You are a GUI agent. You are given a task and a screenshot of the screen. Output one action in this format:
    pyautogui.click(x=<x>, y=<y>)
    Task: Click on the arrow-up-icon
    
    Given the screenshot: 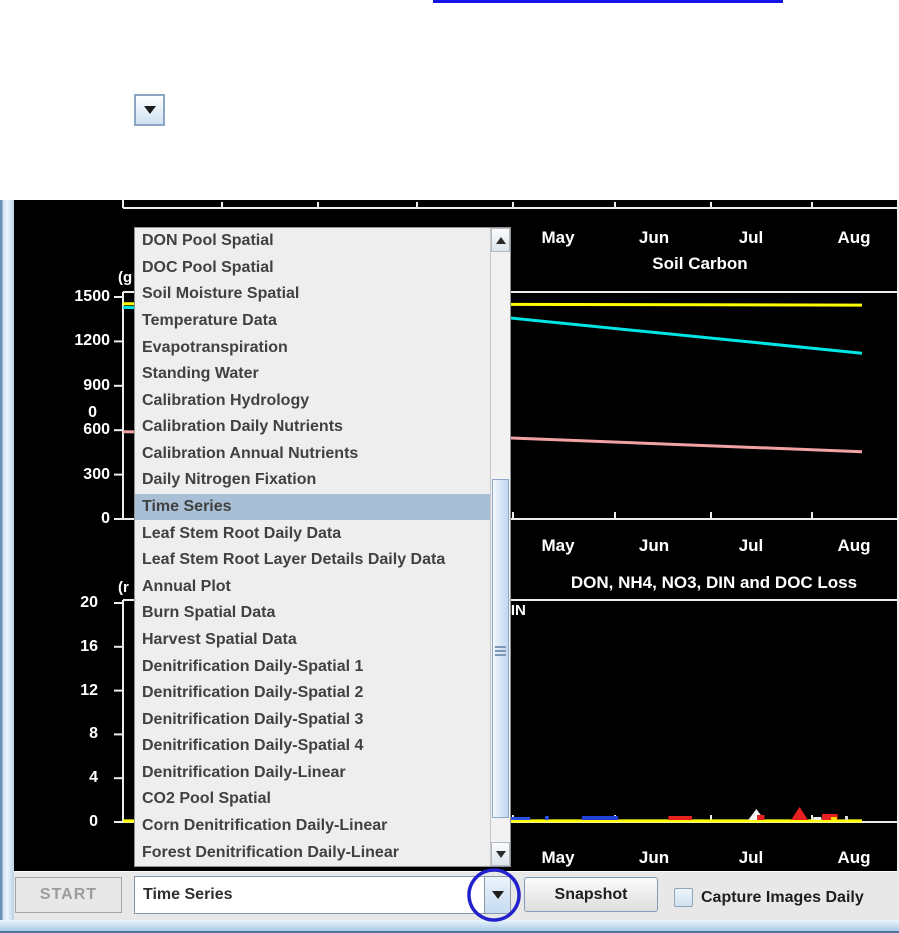 What is the action you would take?
    pyautogui.click(x=500, y=240)
    